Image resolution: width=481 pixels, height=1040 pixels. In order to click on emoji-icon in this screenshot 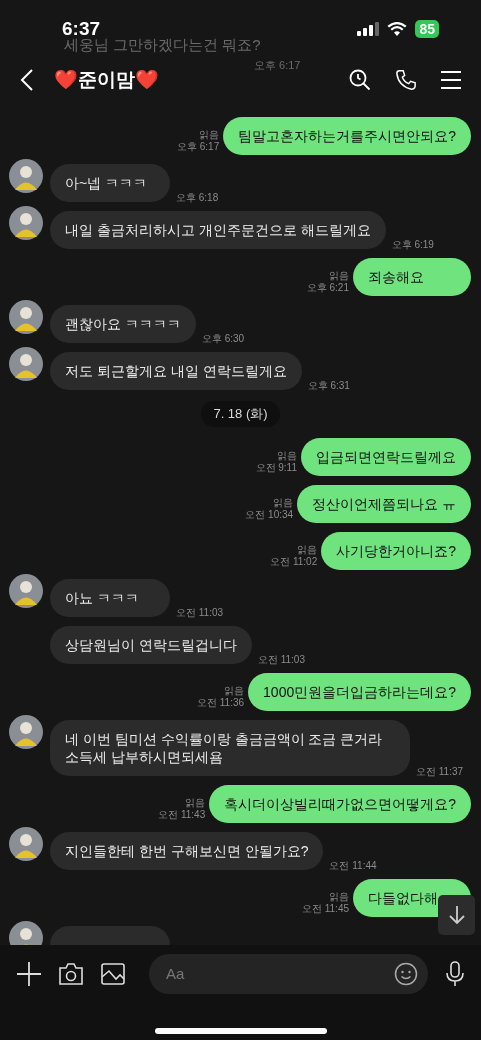, I will do `click(406, 973)`.